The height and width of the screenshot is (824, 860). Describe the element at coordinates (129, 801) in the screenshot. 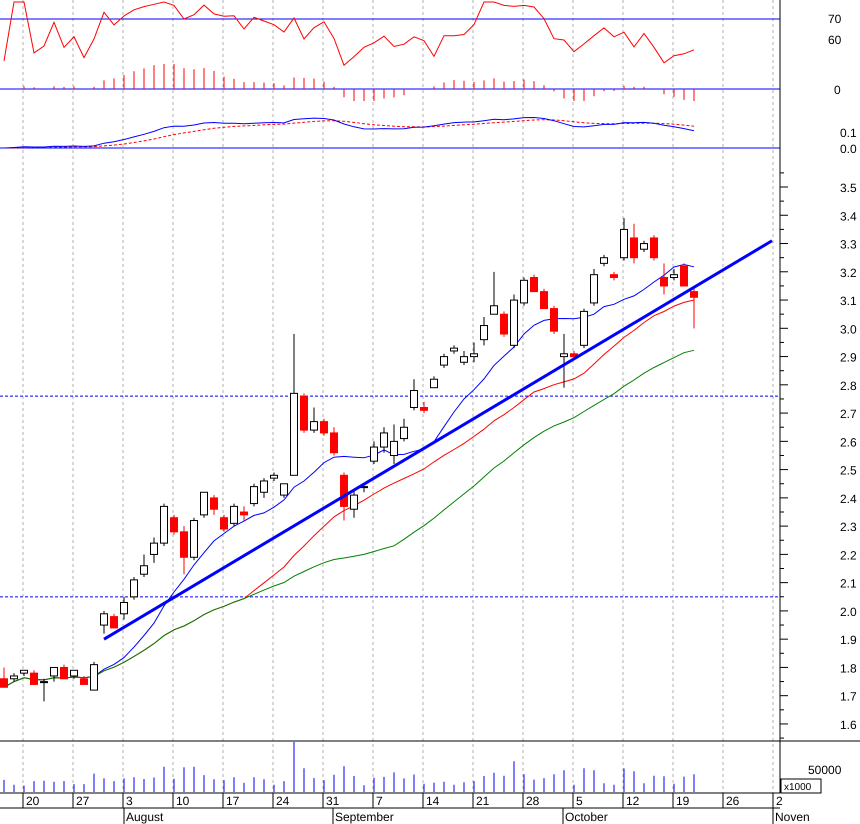

I see `date-label: 3` at that location.